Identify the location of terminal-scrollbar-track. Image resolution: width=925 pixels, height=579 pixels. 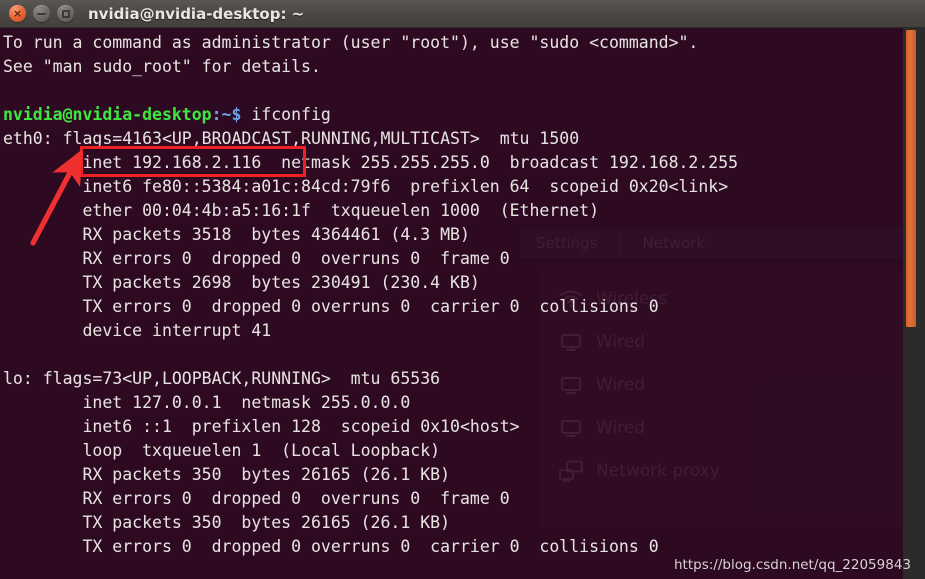
(914, 303).